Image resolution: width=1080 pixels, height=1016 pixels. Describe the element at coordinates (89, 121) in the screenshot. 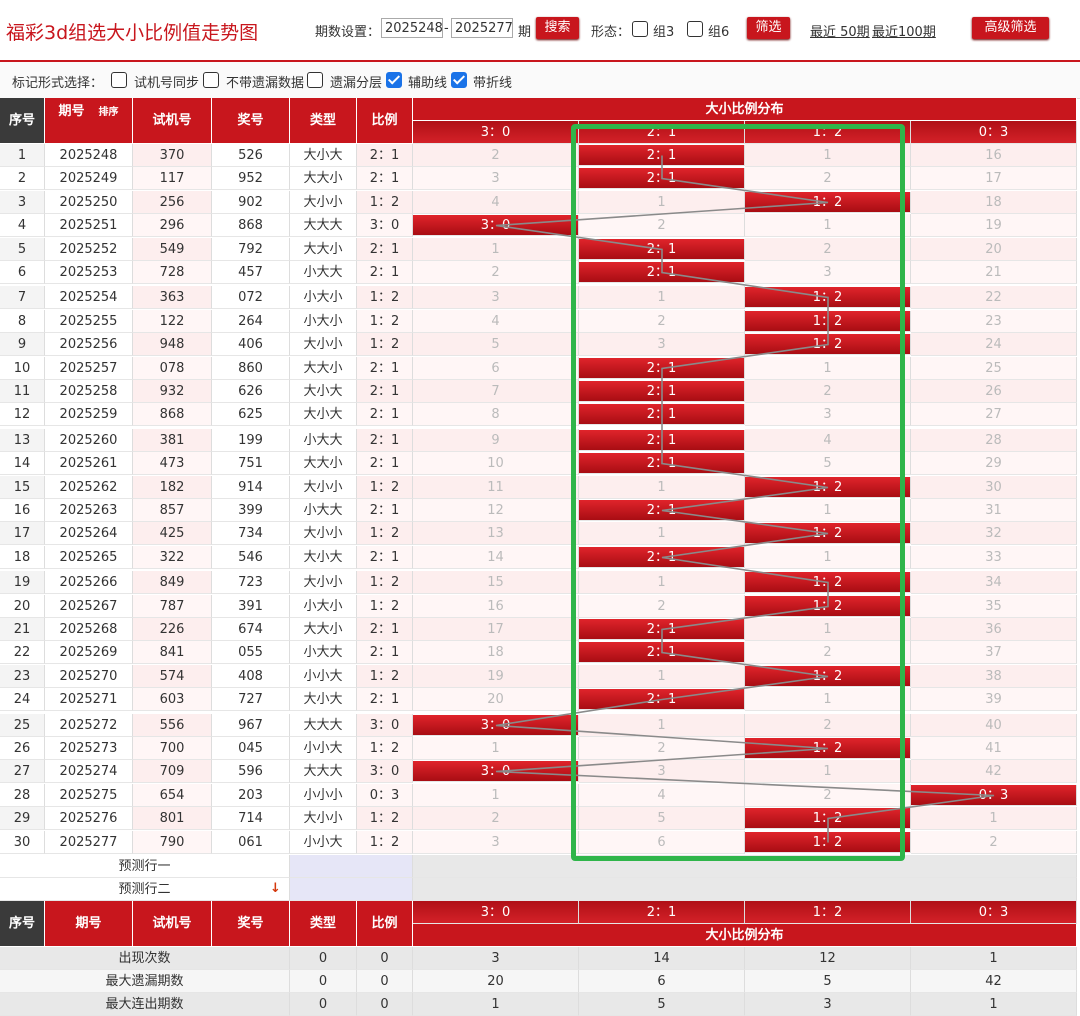

I see `header-period: 期号 排序` at that location.